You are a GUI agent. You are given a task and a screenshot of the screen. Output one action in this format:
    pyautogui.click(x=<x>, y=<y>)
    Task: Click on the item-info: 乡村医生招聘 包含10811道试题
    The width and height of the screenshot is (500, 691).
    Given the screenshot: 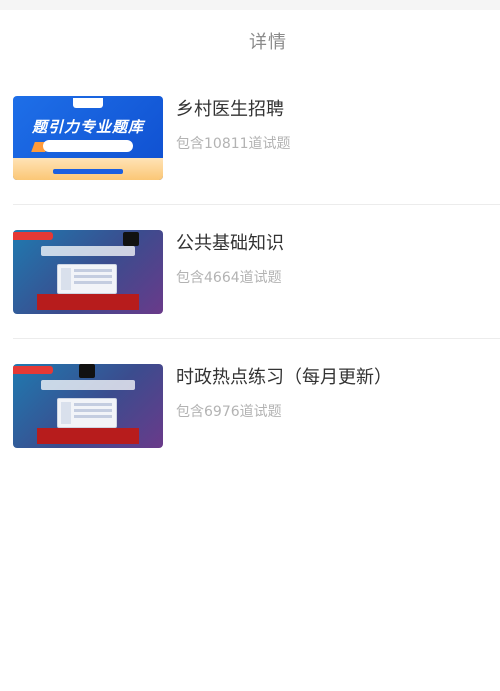 What is the action you would take?
    pyautogui.click(x=233, y=124)
    